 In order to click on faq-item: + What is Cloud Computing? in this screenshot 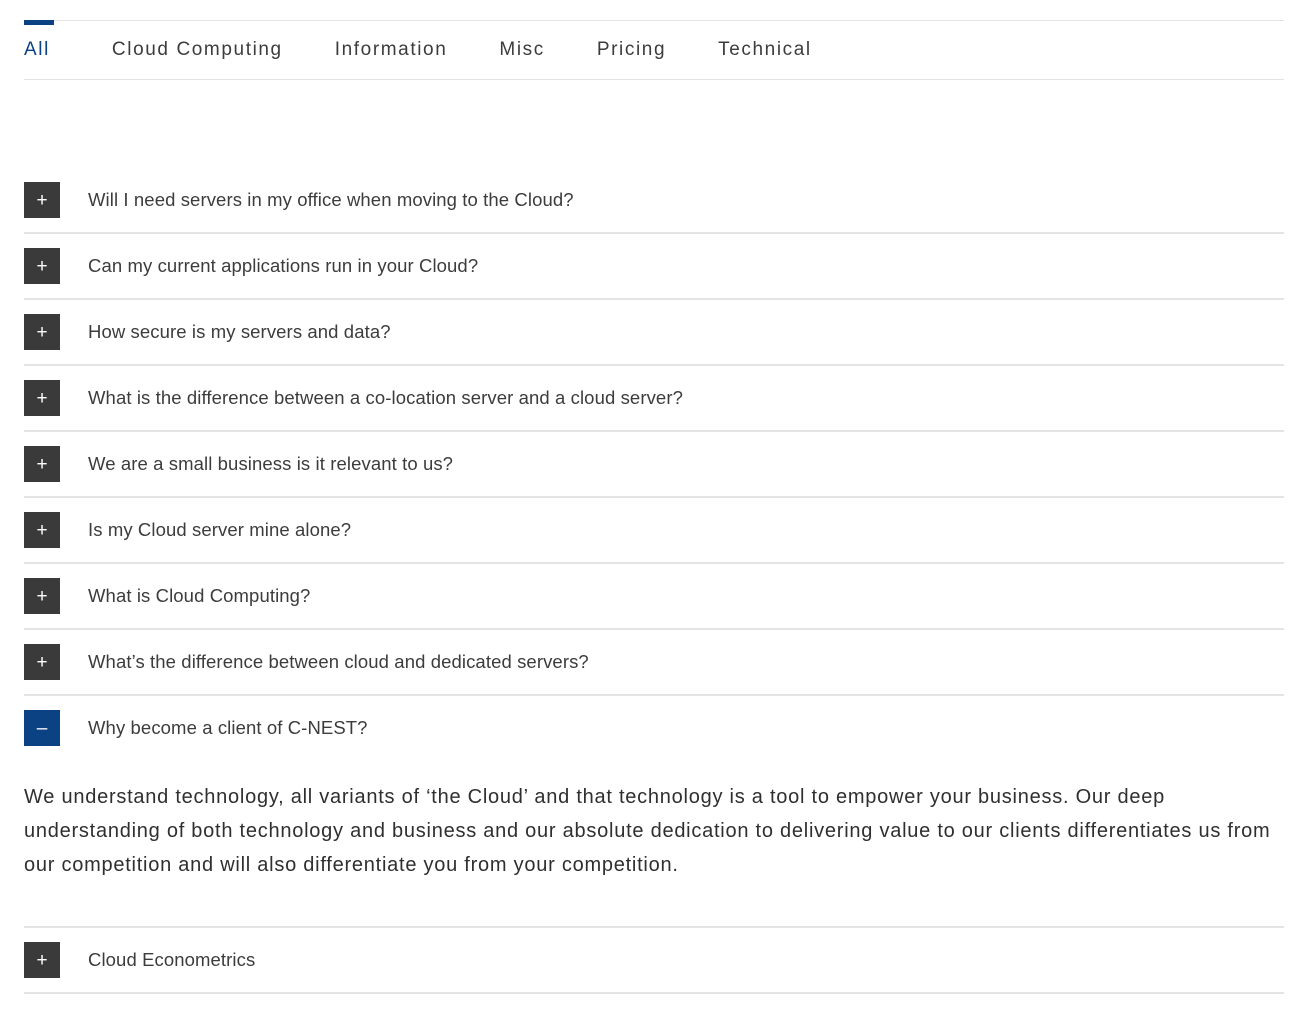, I will do `click(654, 597)`.